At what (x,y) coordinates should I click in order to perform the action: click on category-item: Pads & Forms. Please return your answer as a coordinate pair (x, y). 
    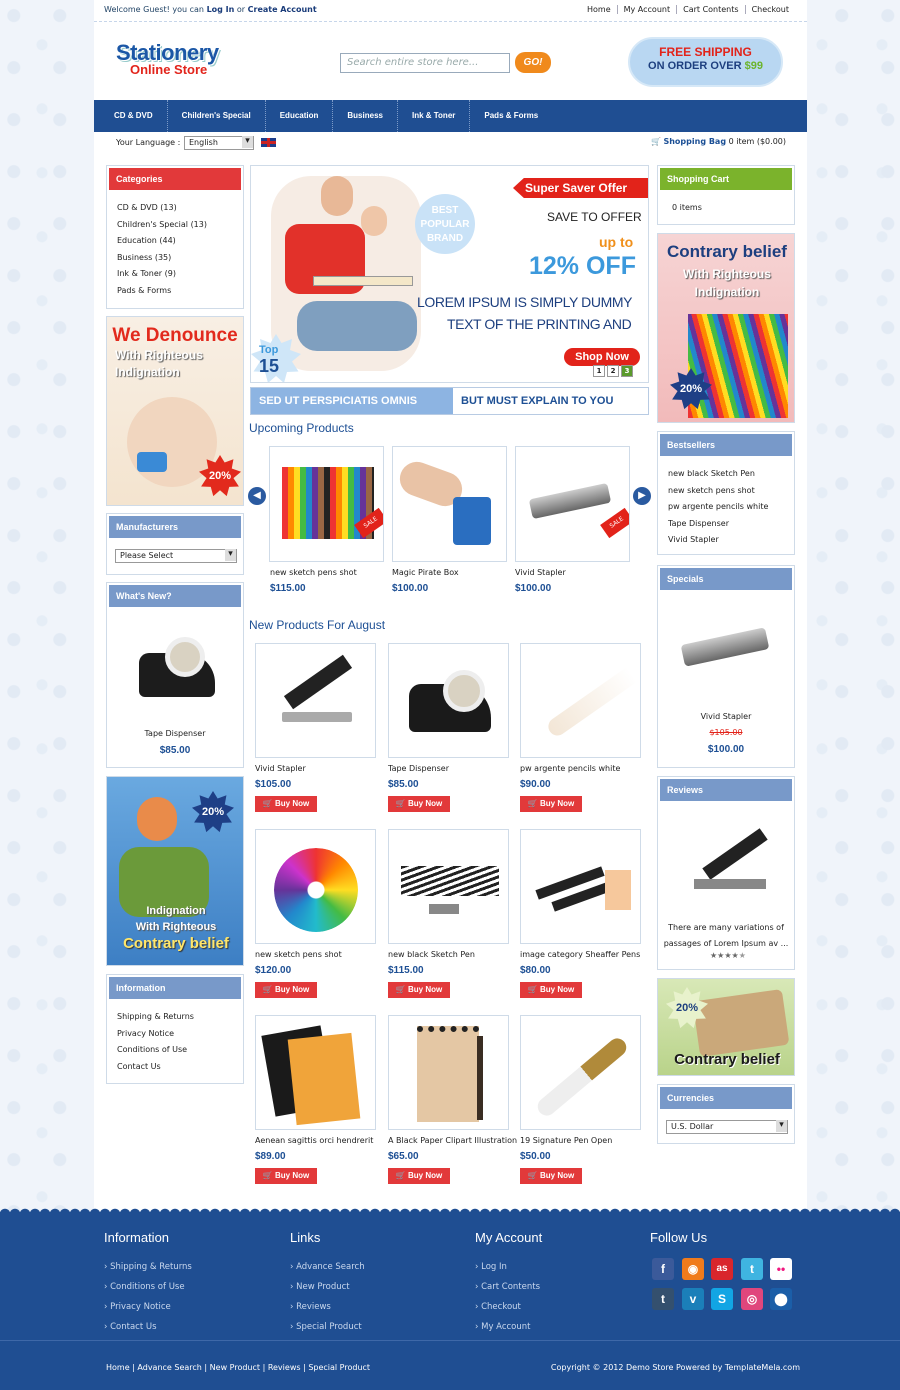
    Looking at the image, I should click on (162, 291).